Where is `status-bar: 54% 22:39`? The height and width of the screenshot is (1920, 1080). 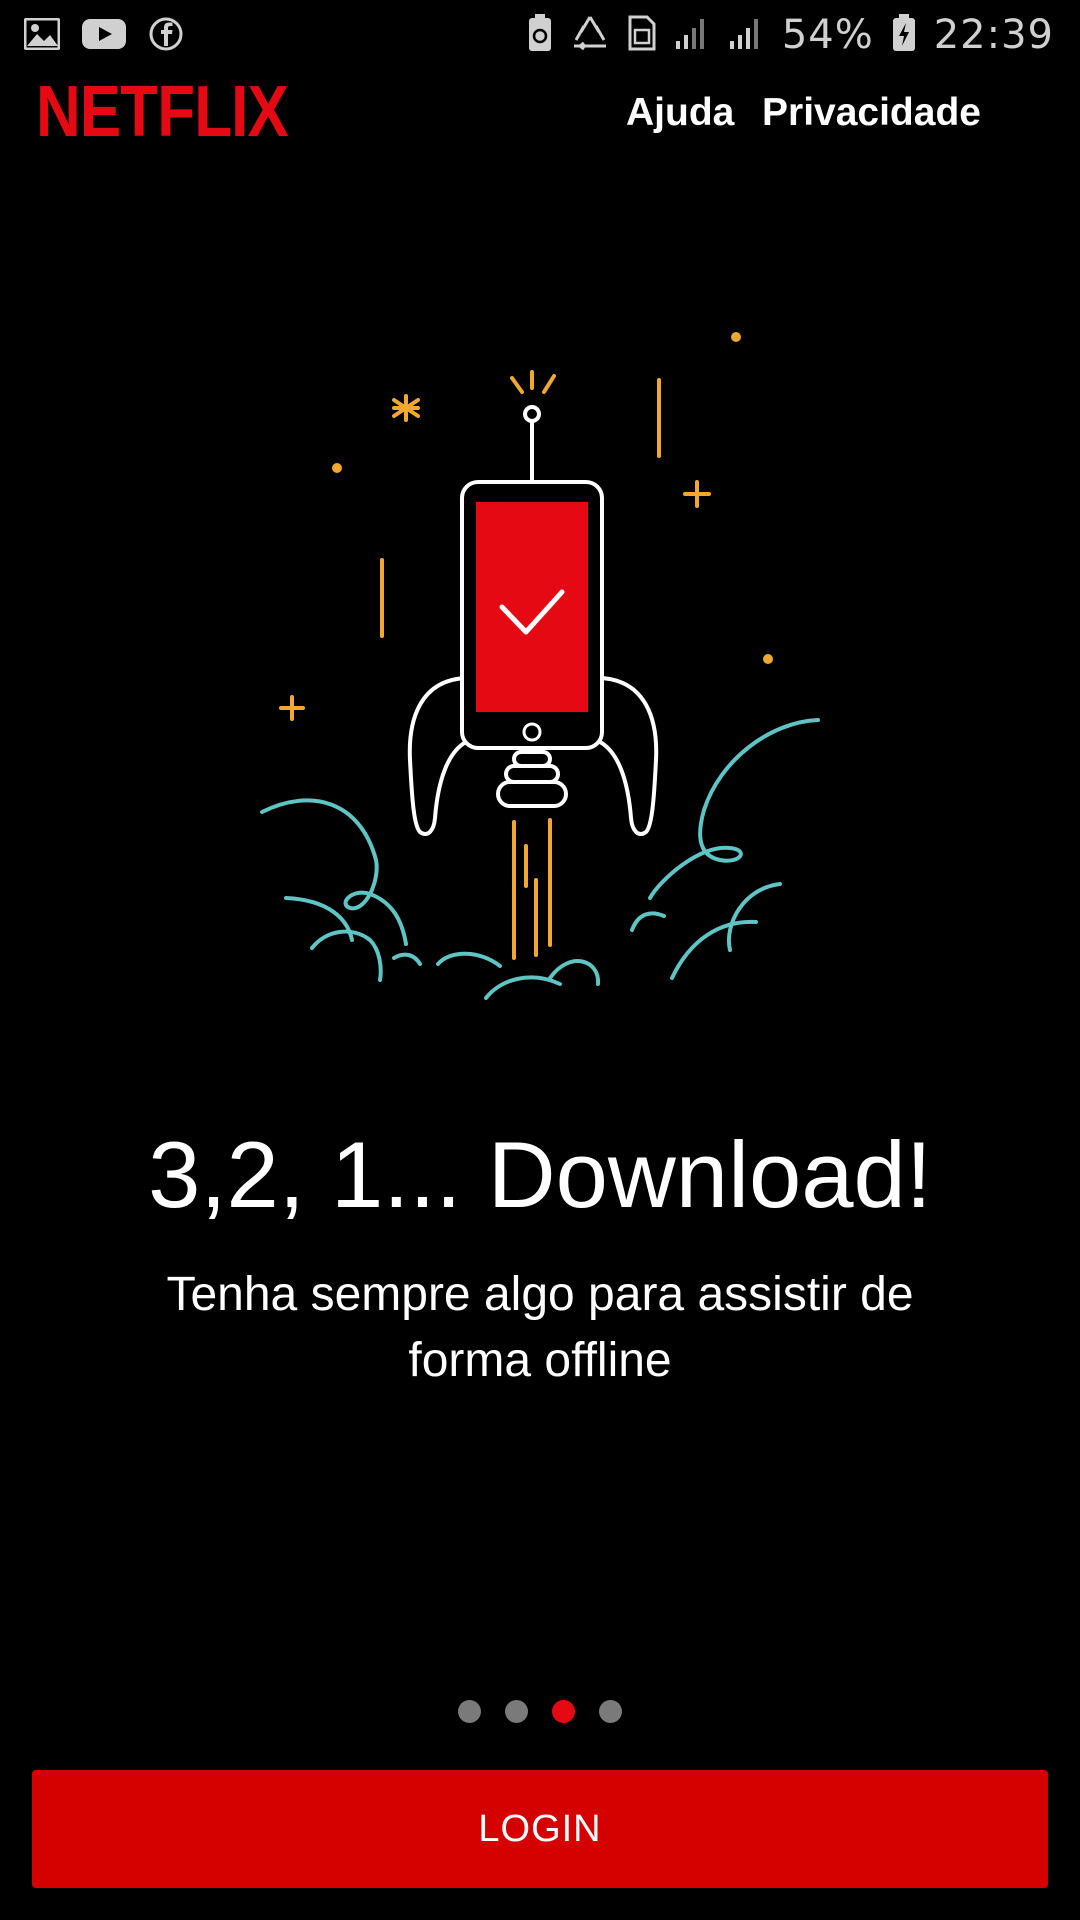
status-bar: 54% 22:39 is located at coordinates (540, 36).